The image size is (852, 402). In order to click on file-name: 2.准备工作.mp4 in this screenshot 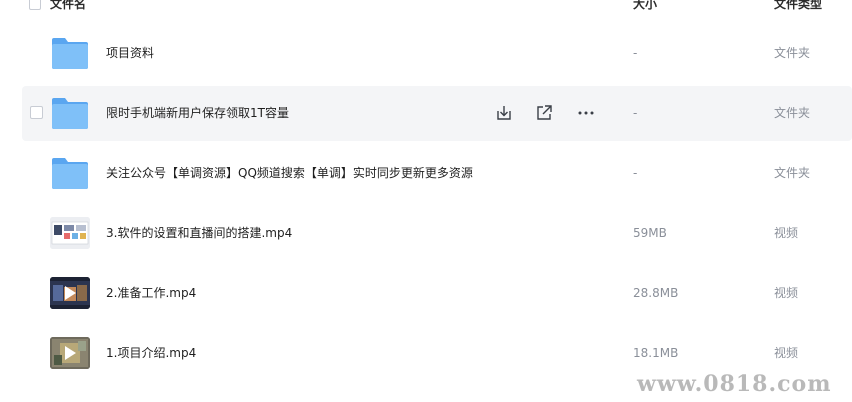, I will do `click(151, 293)`.